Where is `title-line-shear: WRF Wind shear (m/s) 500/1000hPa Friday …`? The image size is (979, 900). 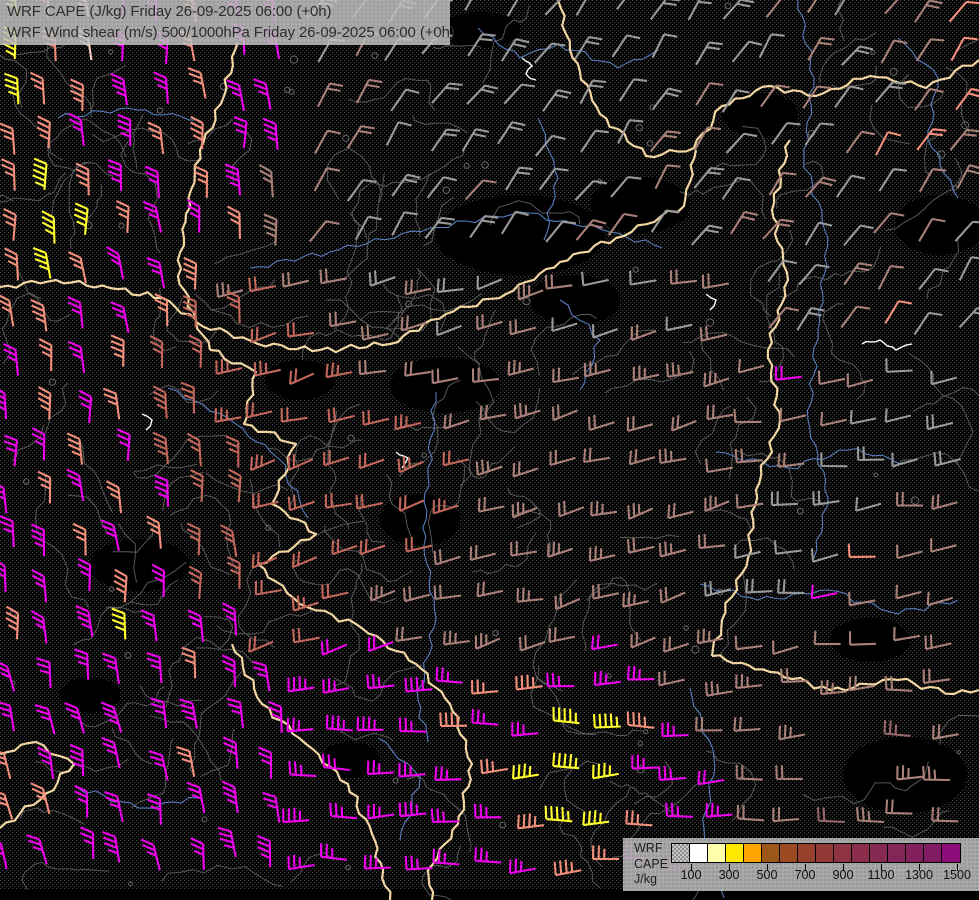
title-line-shear: WRF Wind shear (m/s) 500/1000hPa Friday … is located at coordinates (231, 32).